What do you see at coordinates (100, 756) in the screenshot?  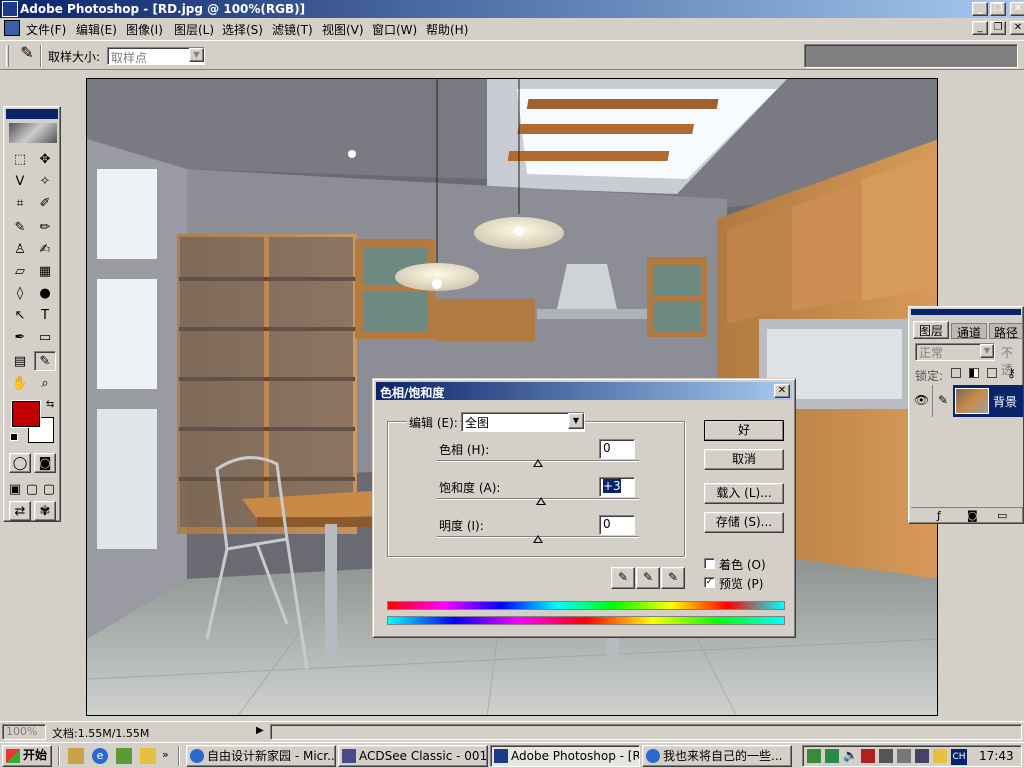 I see `internet-explorer-icon: e` at bounding box center [100, 756].